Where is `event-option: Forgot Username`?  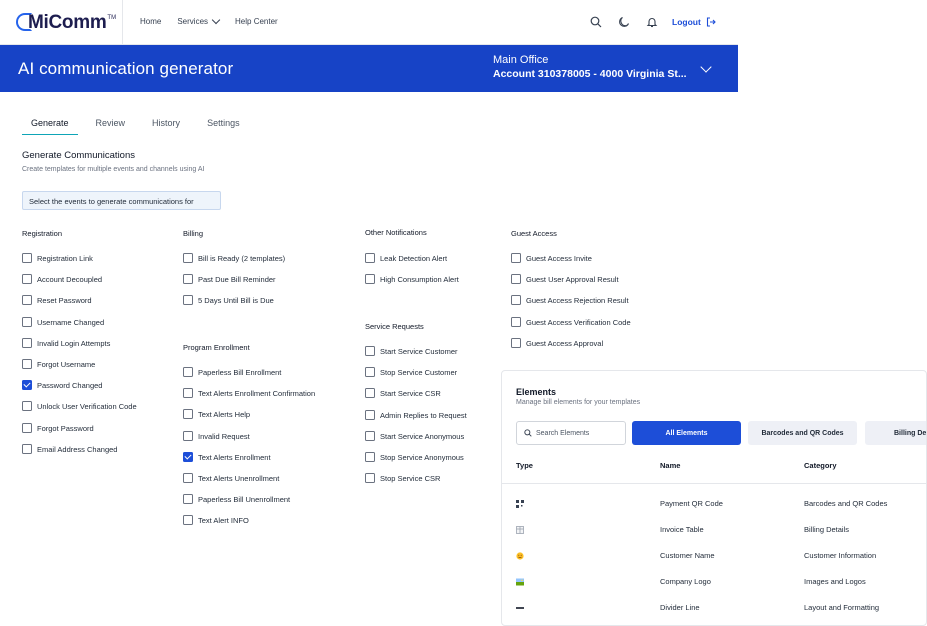 event-option: Forgot Username is located at coordinates (58, 364).